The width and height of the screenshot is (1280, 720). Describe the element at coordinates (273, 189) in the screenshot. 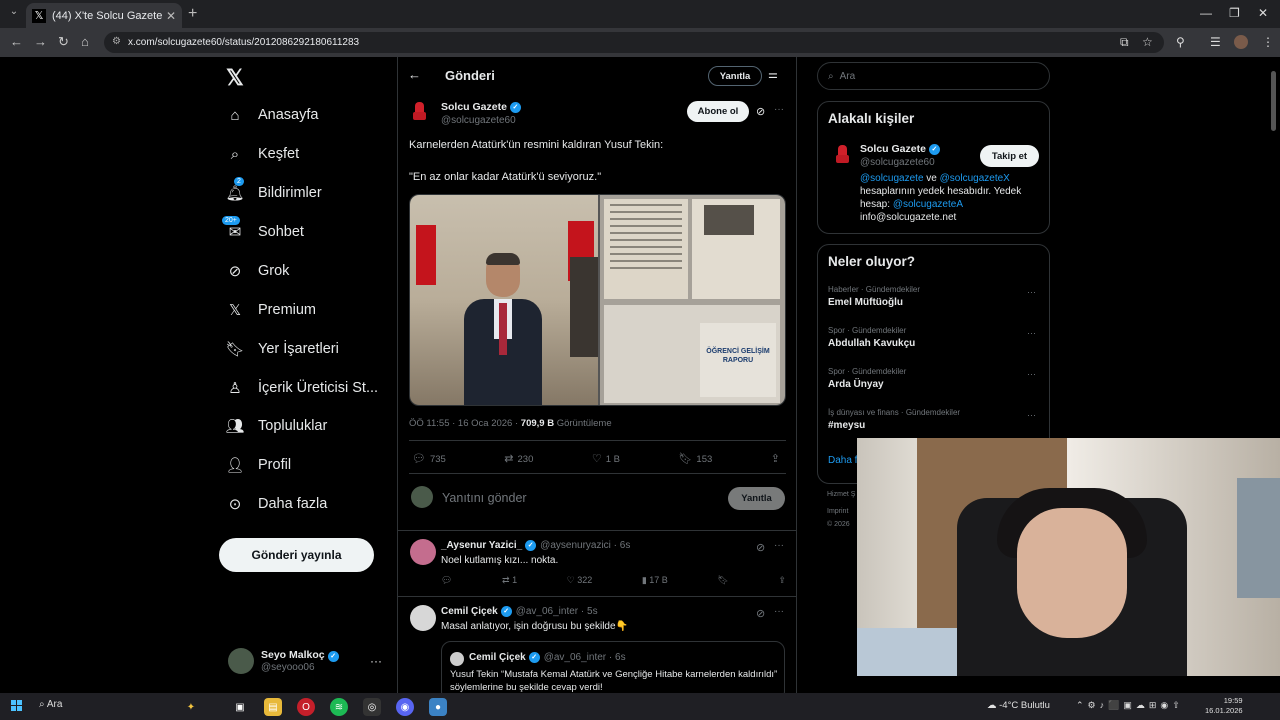

I see `sidebar-item-notifications: 🔔︎ 2 Bildirimler` at that location.